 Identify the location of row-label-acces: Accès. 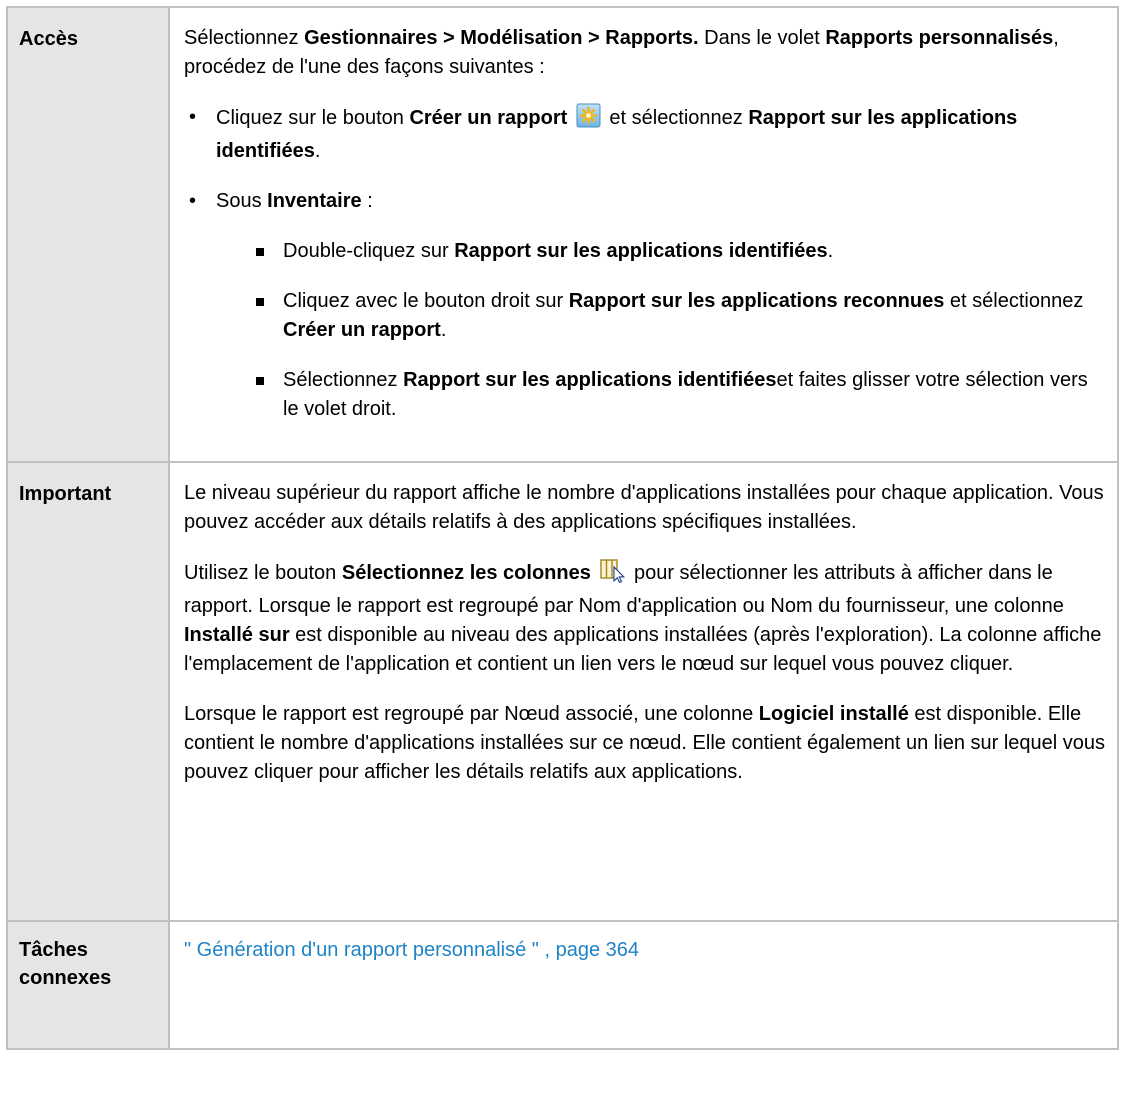
(88, 234).